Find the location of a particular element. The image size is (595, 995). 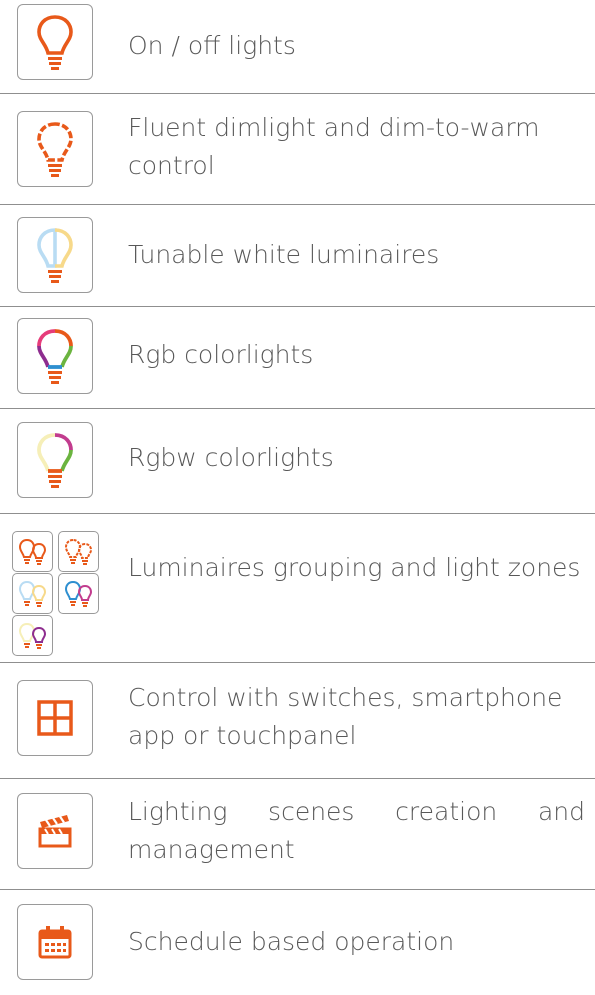

calendar-icon is located at coordinates (55, 942).